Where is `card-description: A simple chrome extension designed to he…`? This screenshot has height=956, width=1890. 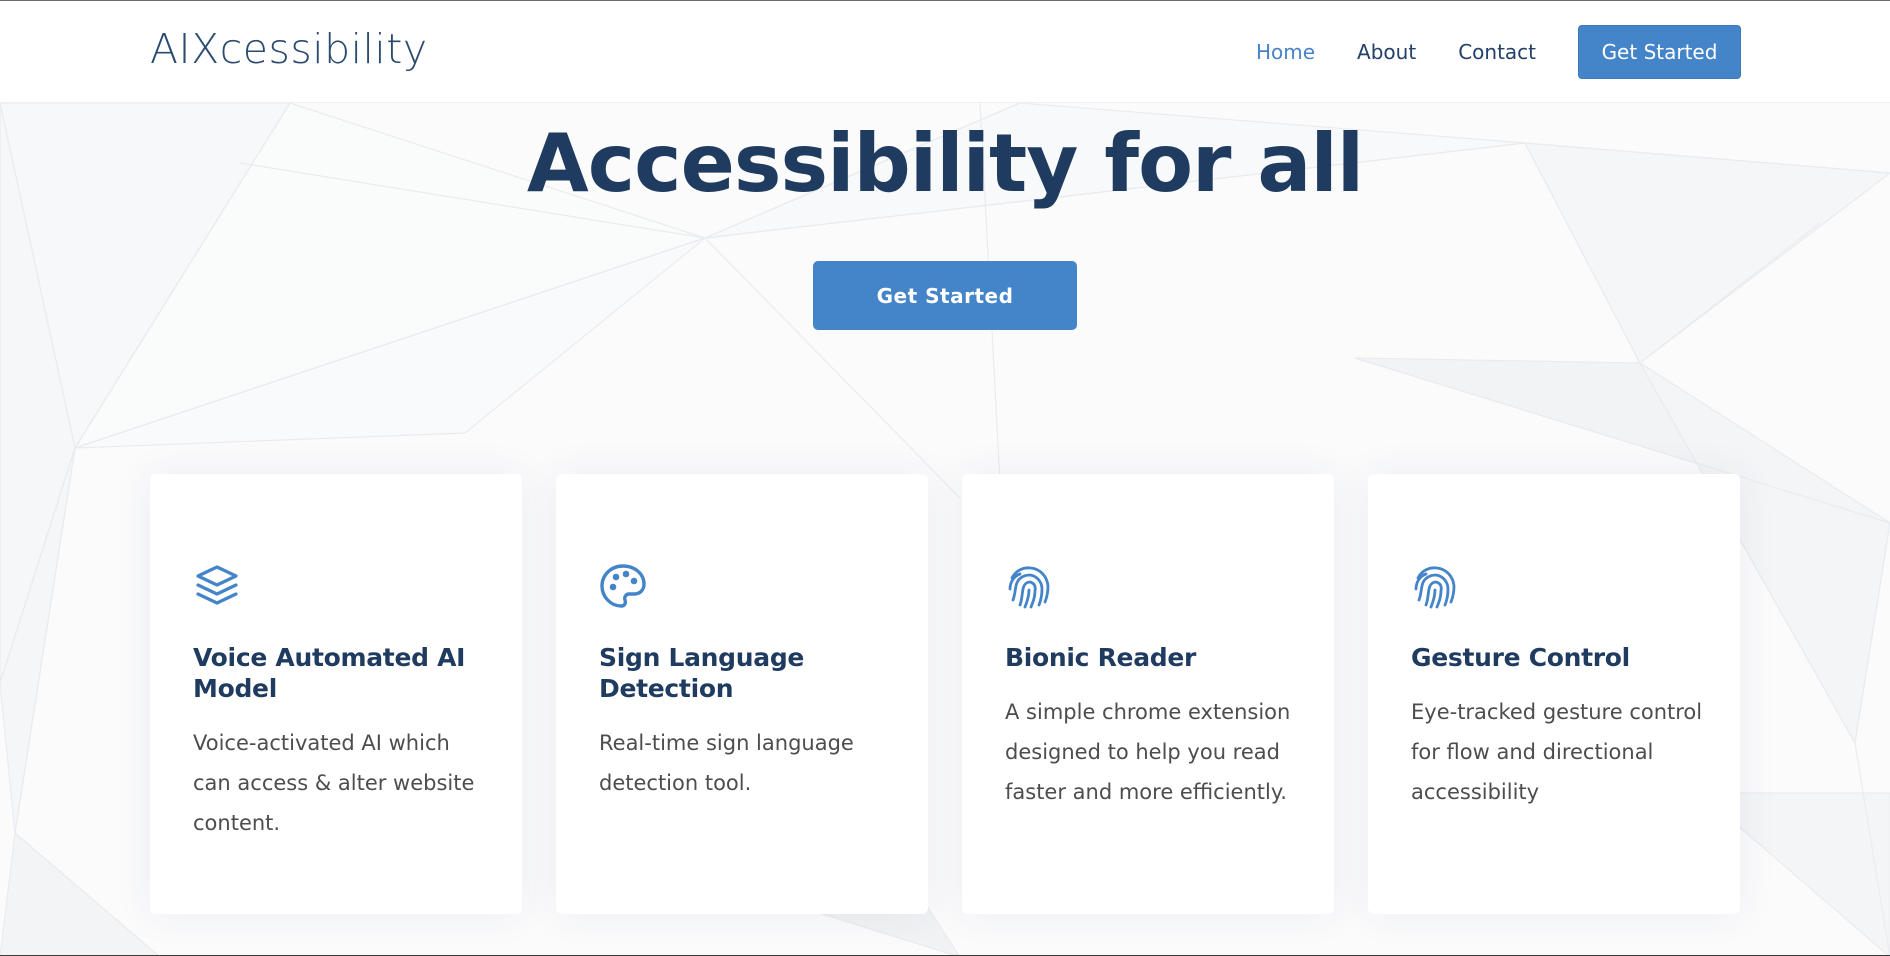 card-description: A simple chrome extension designed to he… is located at coordinates (1148, 752).